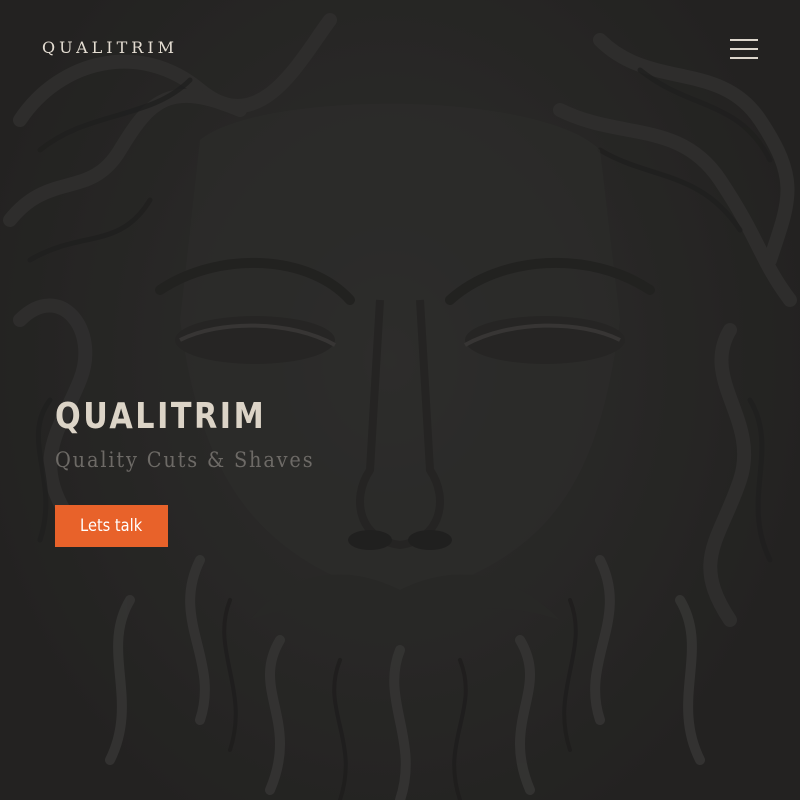 The height and width of the screenshot is (800, 800). Describe the element at coordinates (744, 58) in the screenshot. I see `menu-line-bottom` at that location.